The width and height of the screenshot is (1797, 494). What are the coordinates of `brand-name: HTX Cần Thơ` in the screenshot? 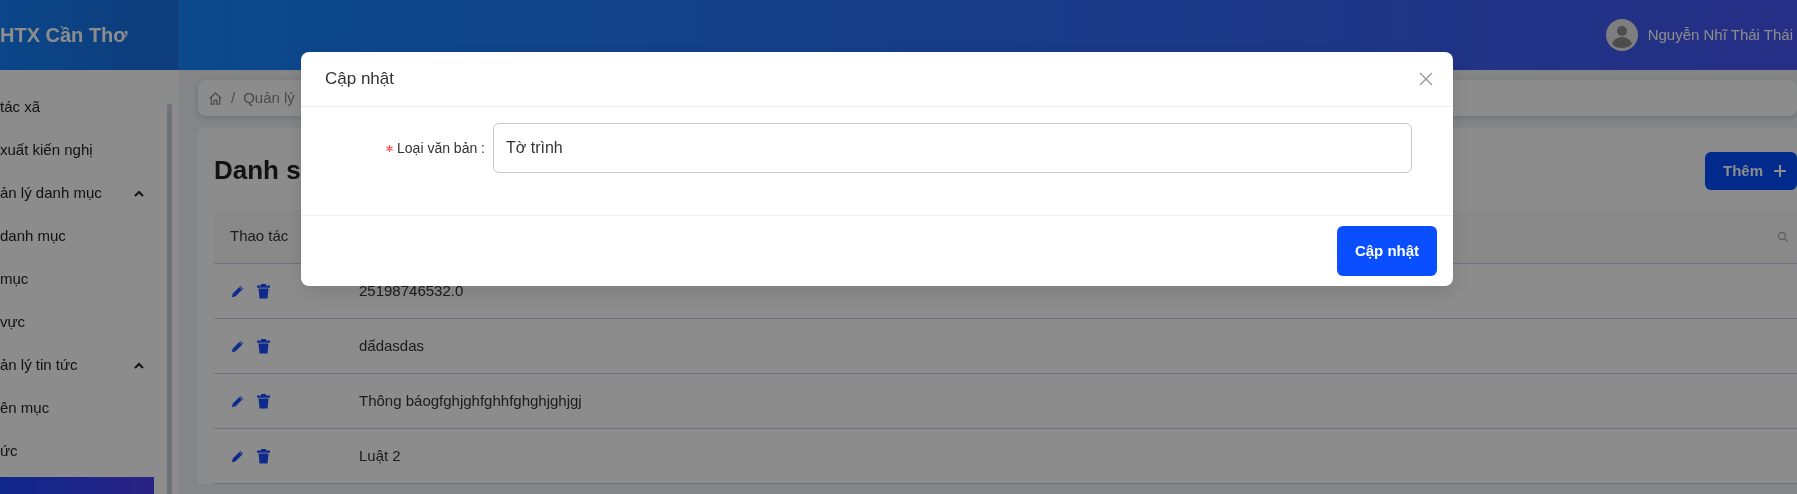 It's located at (89, 35).